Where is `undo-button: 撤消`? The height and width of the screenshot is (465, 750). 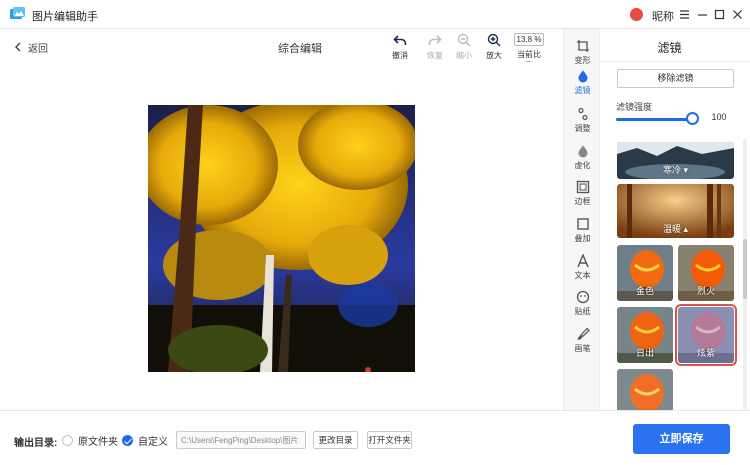
undo-button: 撤消 is located at coordinates (400, 47).